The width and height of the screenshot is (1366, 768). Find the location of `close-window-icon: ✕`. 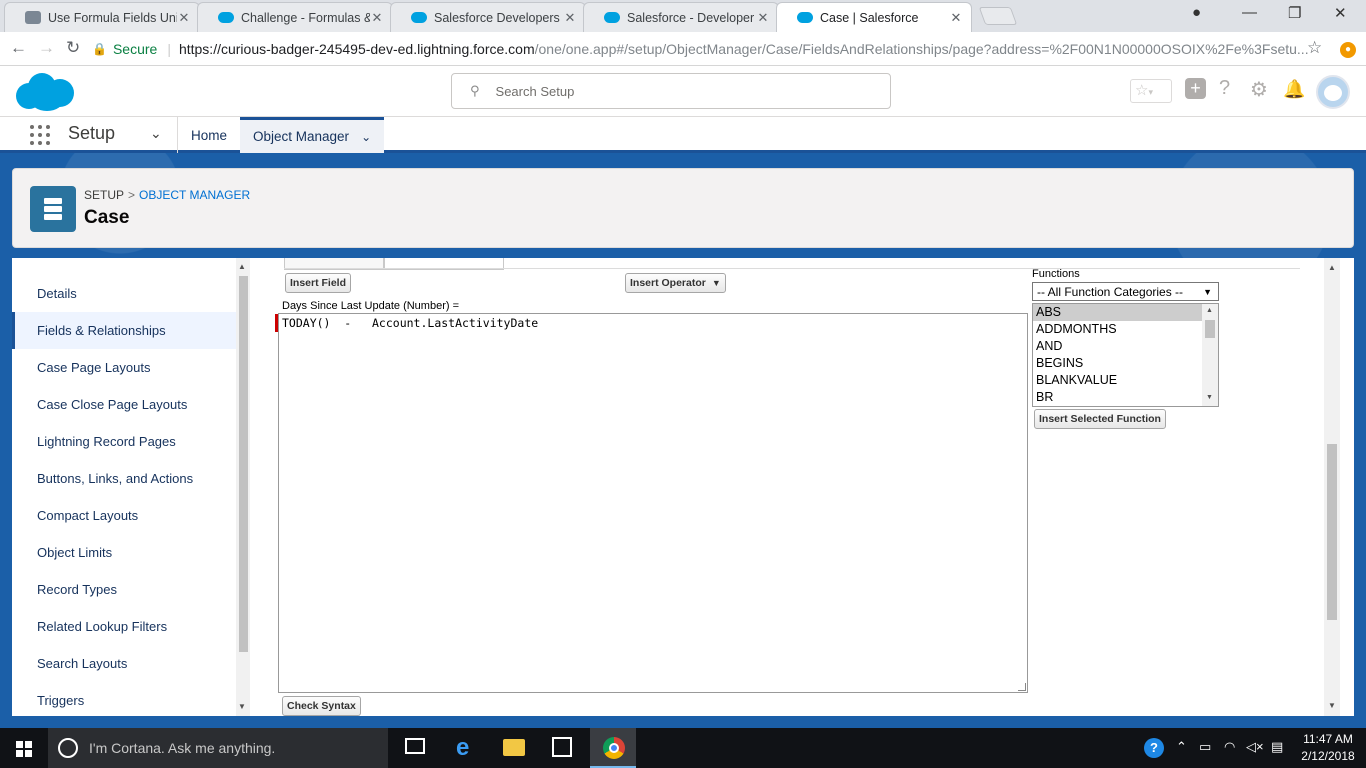

close-window-icon: ✕ is located at coordinates (1340, 13).